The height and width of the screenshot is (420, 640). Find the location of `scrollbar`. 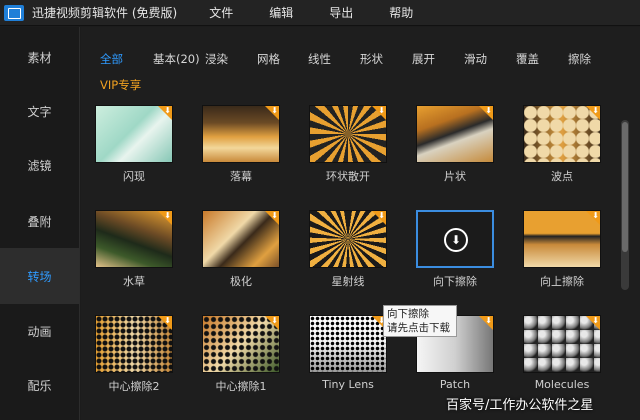

scrollbar is located at coordinates (625, 205).